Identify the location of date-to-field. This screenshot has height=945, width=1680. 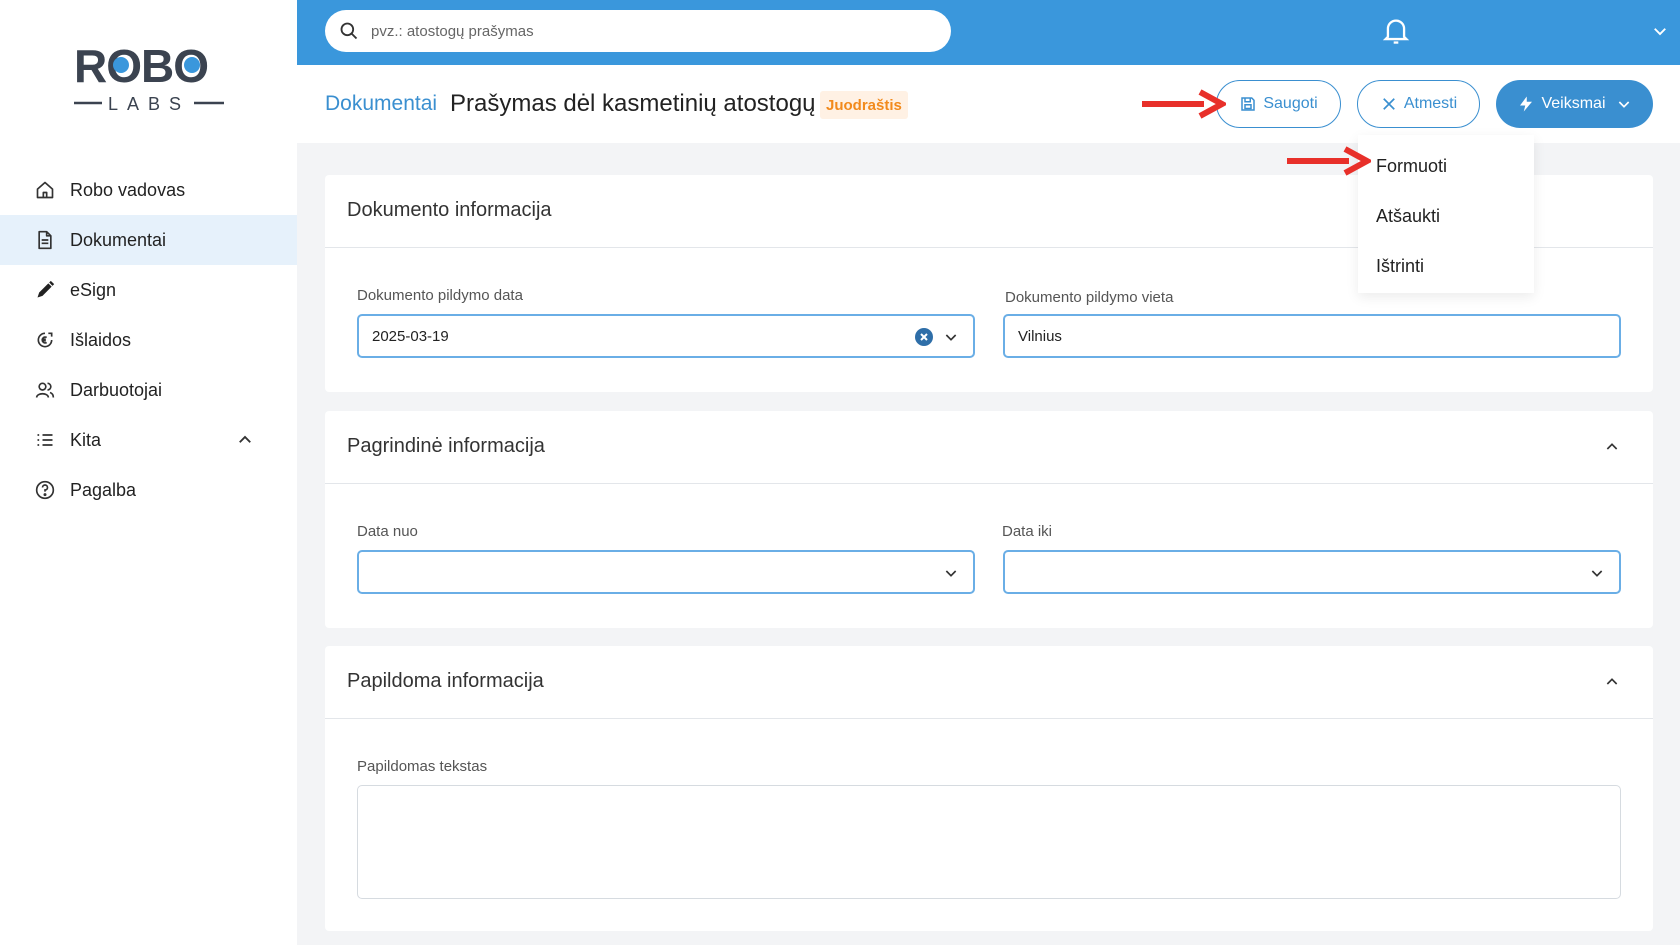
(1312, 572).